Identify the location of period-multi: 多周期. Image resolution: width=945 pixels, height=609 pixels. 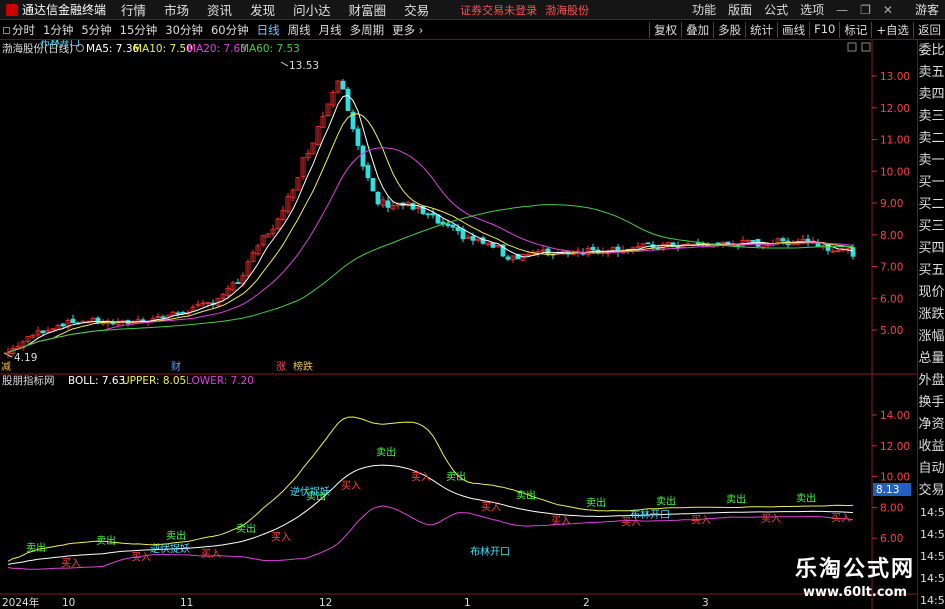
(368, 30).